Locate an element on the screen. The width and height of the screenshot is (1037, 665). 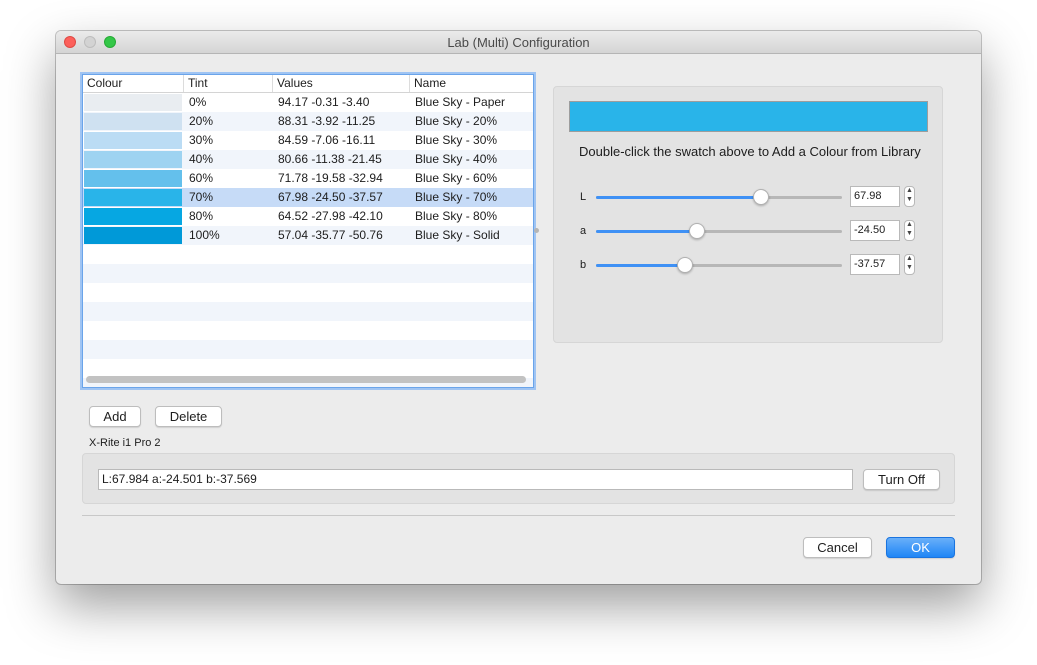
column-header-values: Values is located at coordinates (341, 83).